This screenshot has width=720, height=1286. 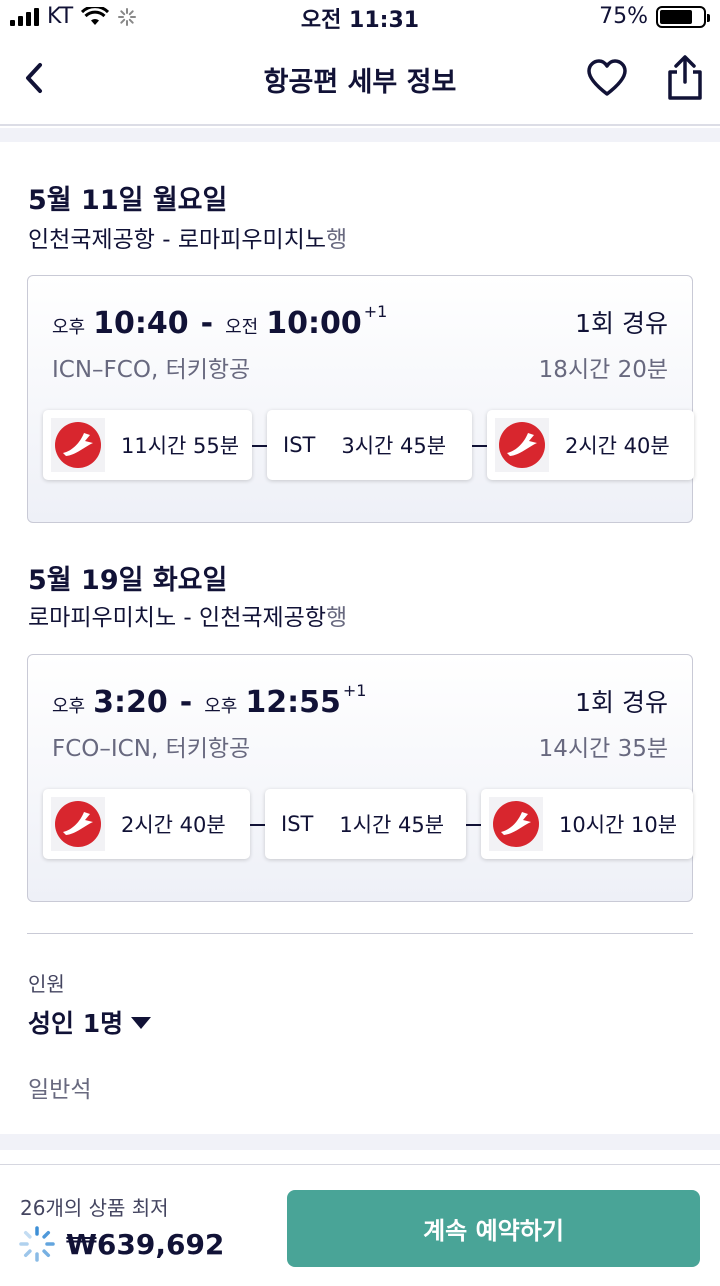 What do you see at coordinates (242, 327) in the screenshot?
I see `arrive-ampm: 오전` at bounding box center [242, 327].